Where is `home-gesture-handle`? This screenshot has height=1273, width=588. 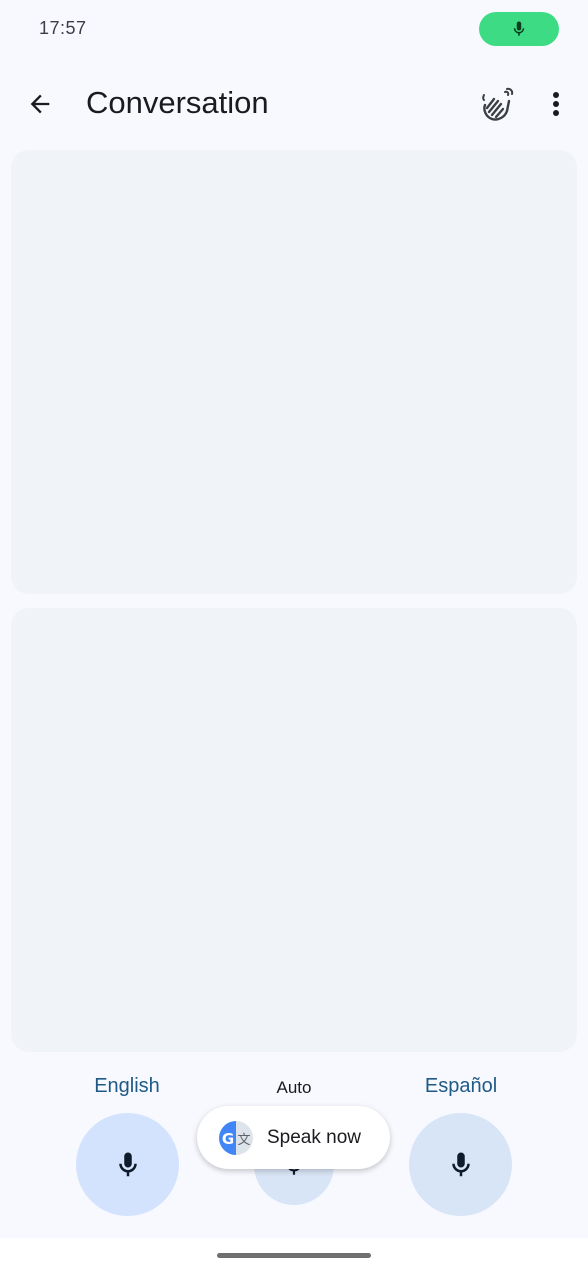
home-gesture-handle is located at coordinates (294, 1255).